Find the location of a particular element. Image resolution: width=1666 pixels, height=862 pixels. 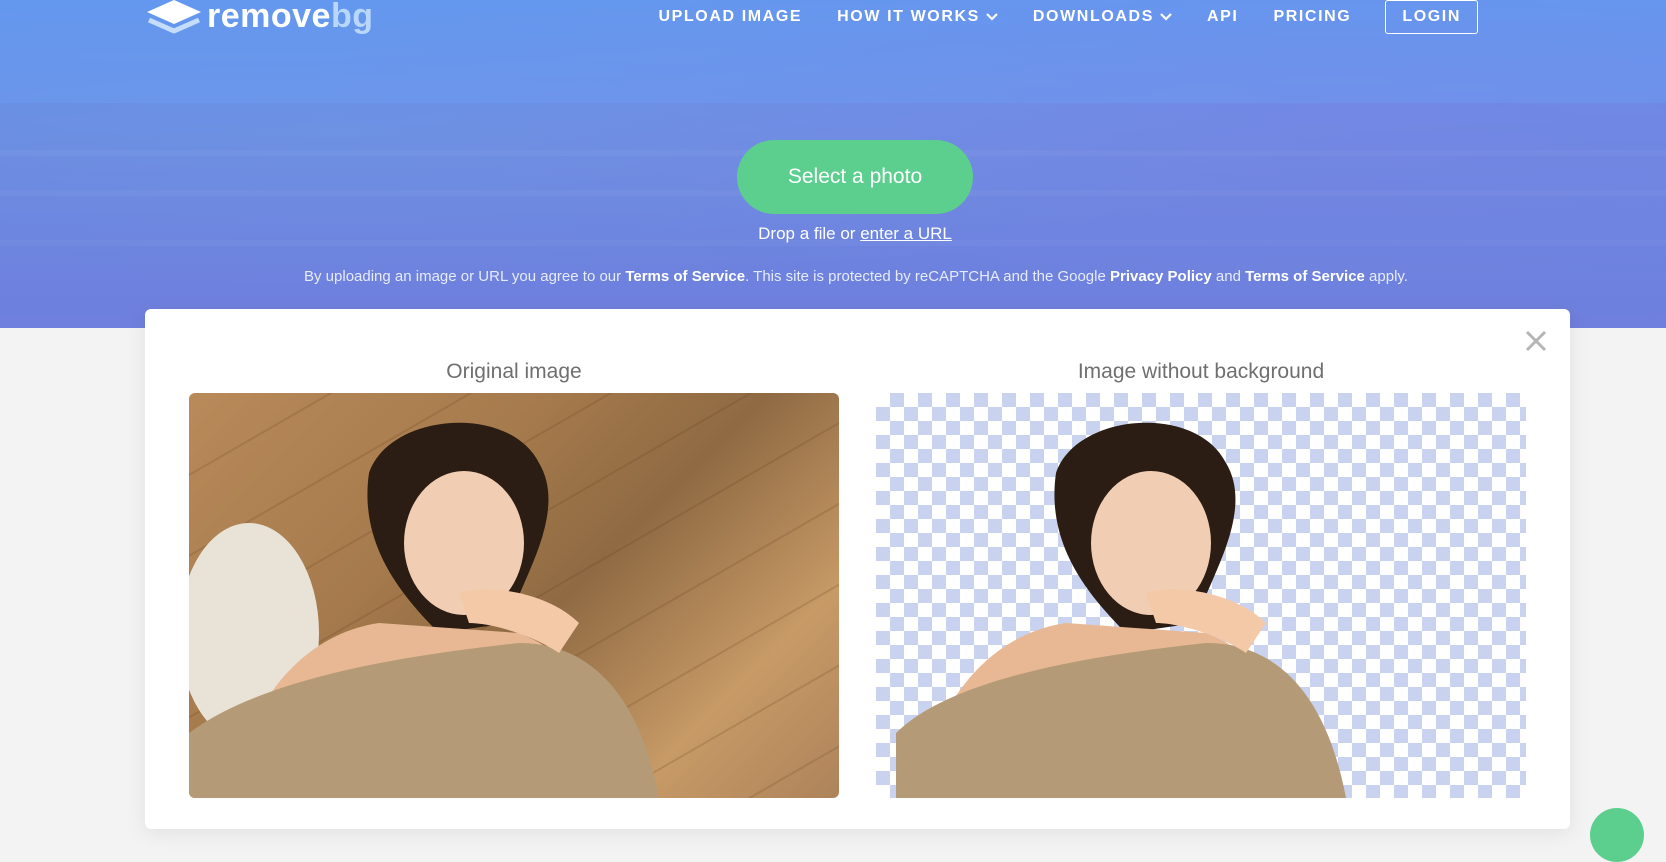

privacy-policy-link: Privacy Policy is located at coordinates (1161, 276).